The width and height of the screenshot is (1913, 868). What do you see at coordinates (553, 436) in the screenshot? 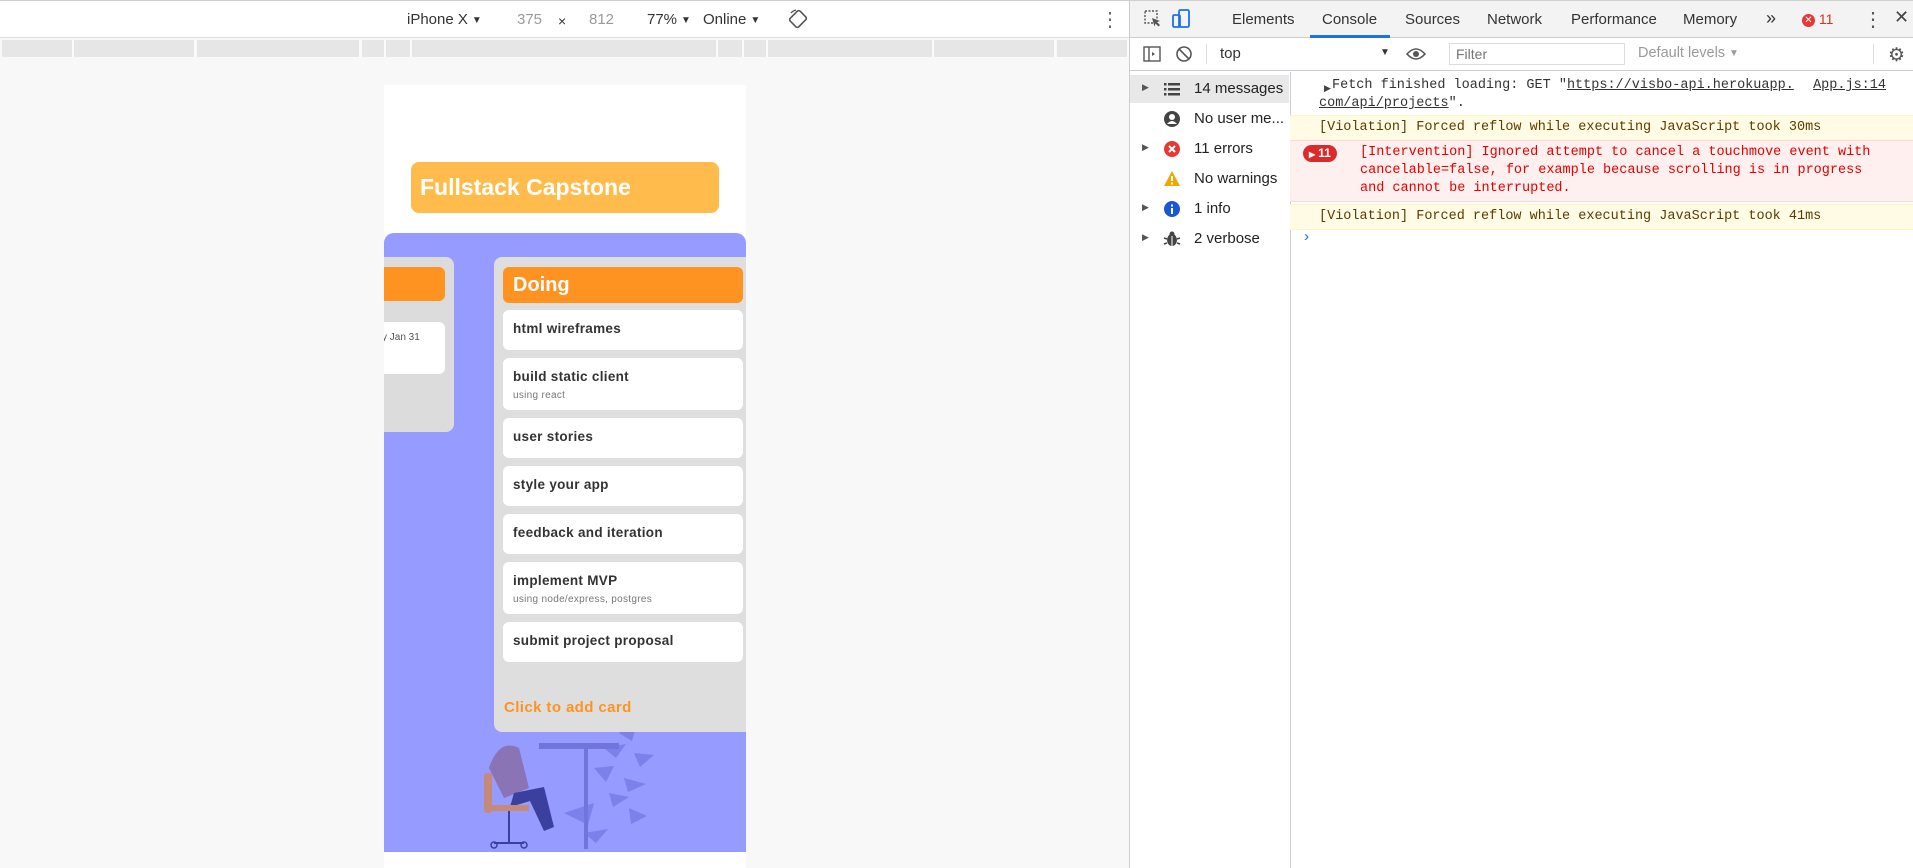
I see `card-title: user stories` at bounding box center [553, 436].